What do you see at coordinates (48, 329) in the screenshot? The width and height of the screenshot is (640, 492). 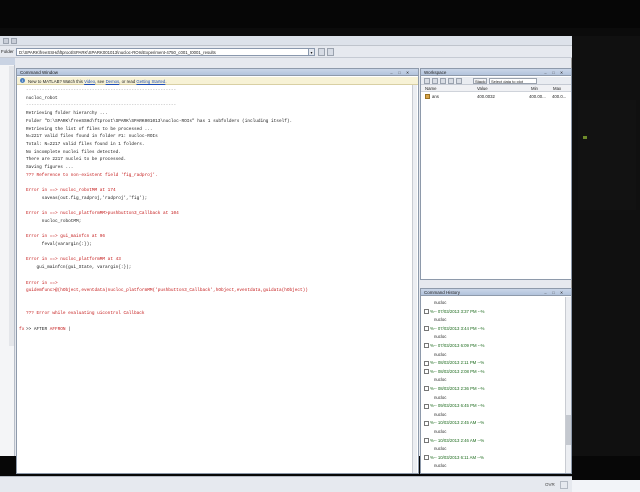 I see `command-prompt: >> AFTER AFFRON |` at bounding box center [48, 329].